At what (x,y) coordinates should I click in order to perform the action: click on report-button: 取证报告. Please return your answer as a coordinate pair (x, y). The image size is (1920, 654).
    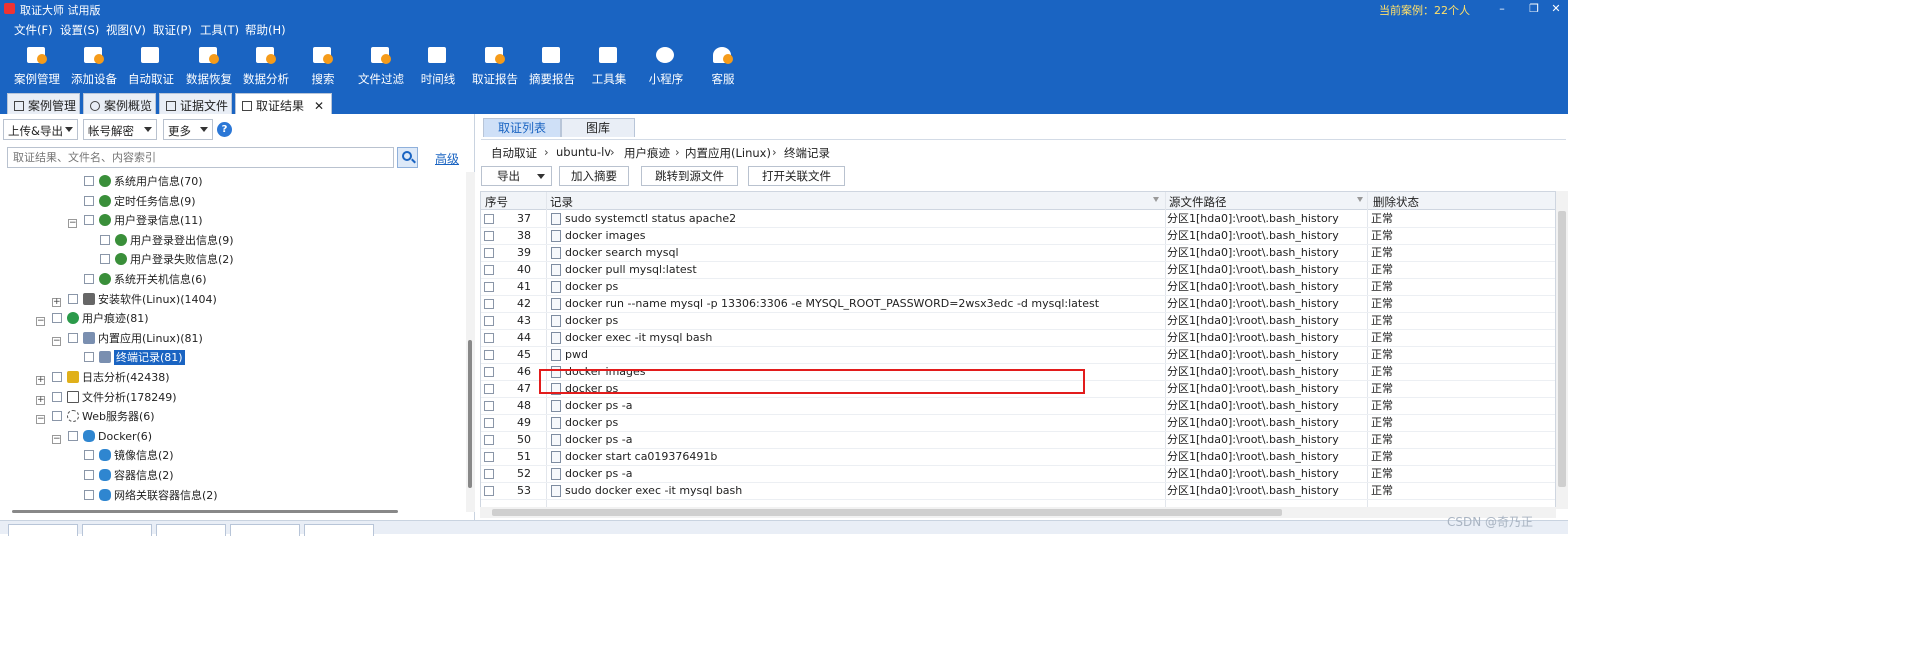
    Looking at the image, I should click on (495, 66).